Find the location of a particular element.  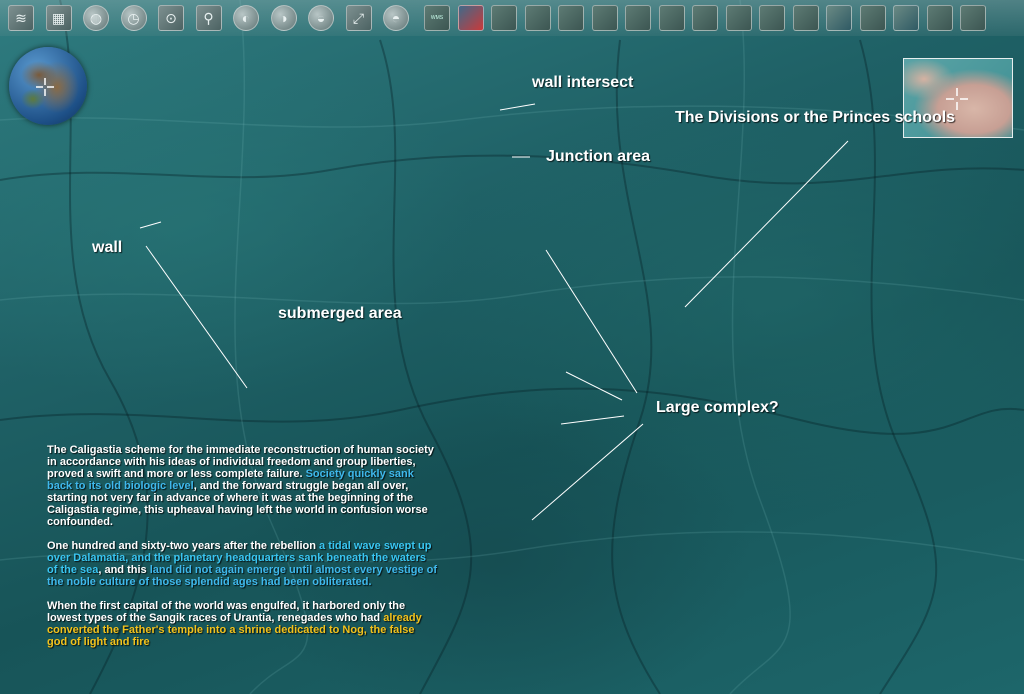

ocean-layer-icon: ◓ is located at coordinates (396, 18).